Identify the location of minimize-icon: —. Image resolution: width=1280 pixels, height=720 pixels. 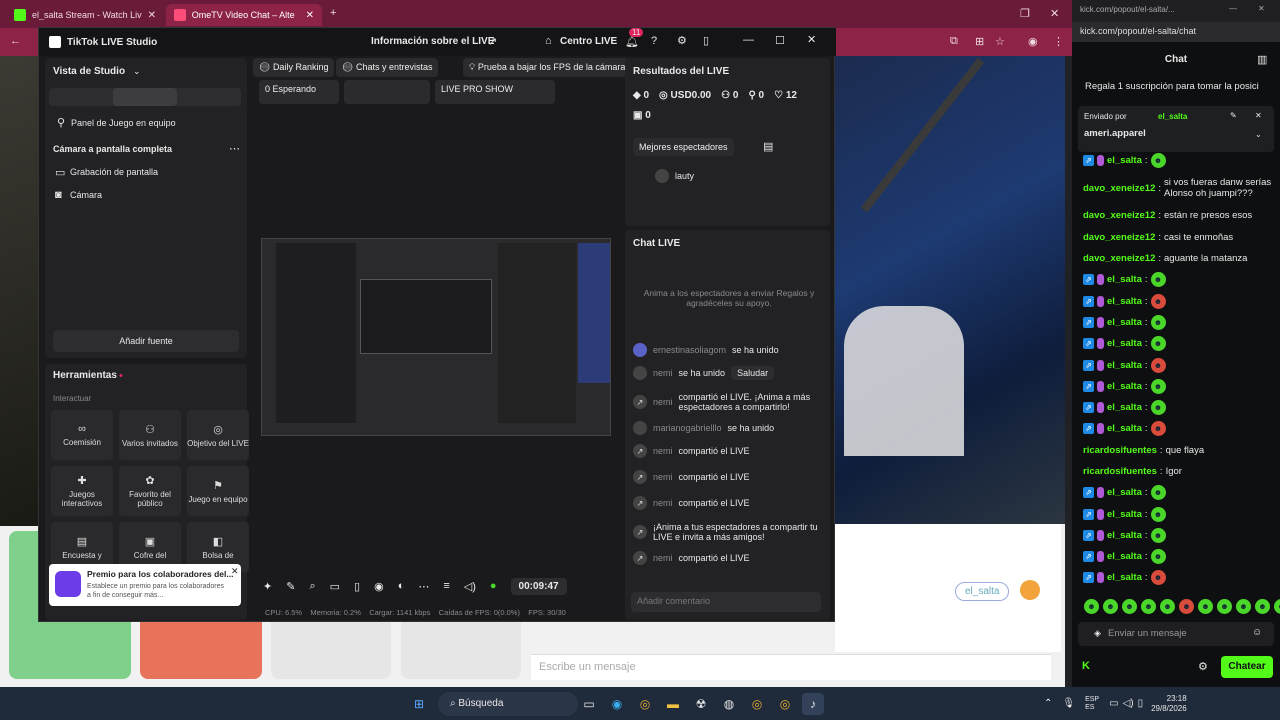
(748, 40).